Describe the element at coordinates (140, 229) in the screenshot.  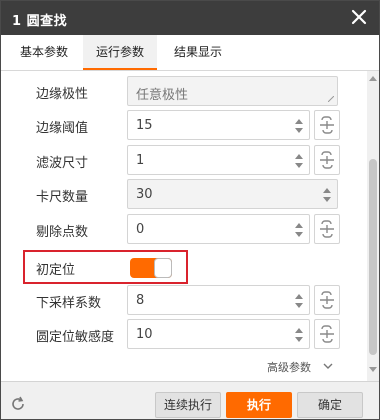
I see `input-value: 0` at that location.